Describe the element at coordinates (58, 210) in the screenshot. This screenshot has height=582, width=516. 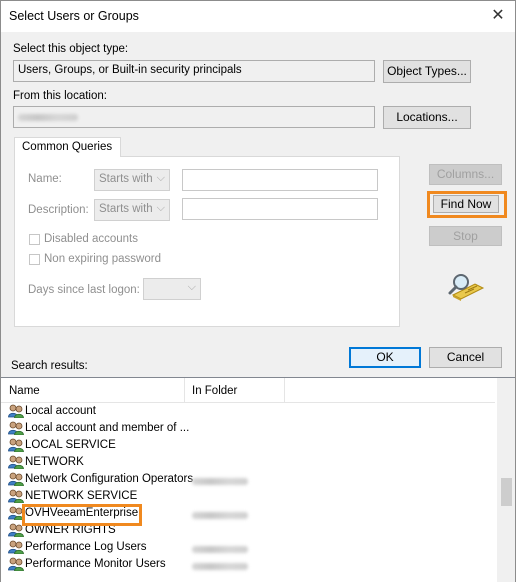
I see `description-label: Description:` at that location.